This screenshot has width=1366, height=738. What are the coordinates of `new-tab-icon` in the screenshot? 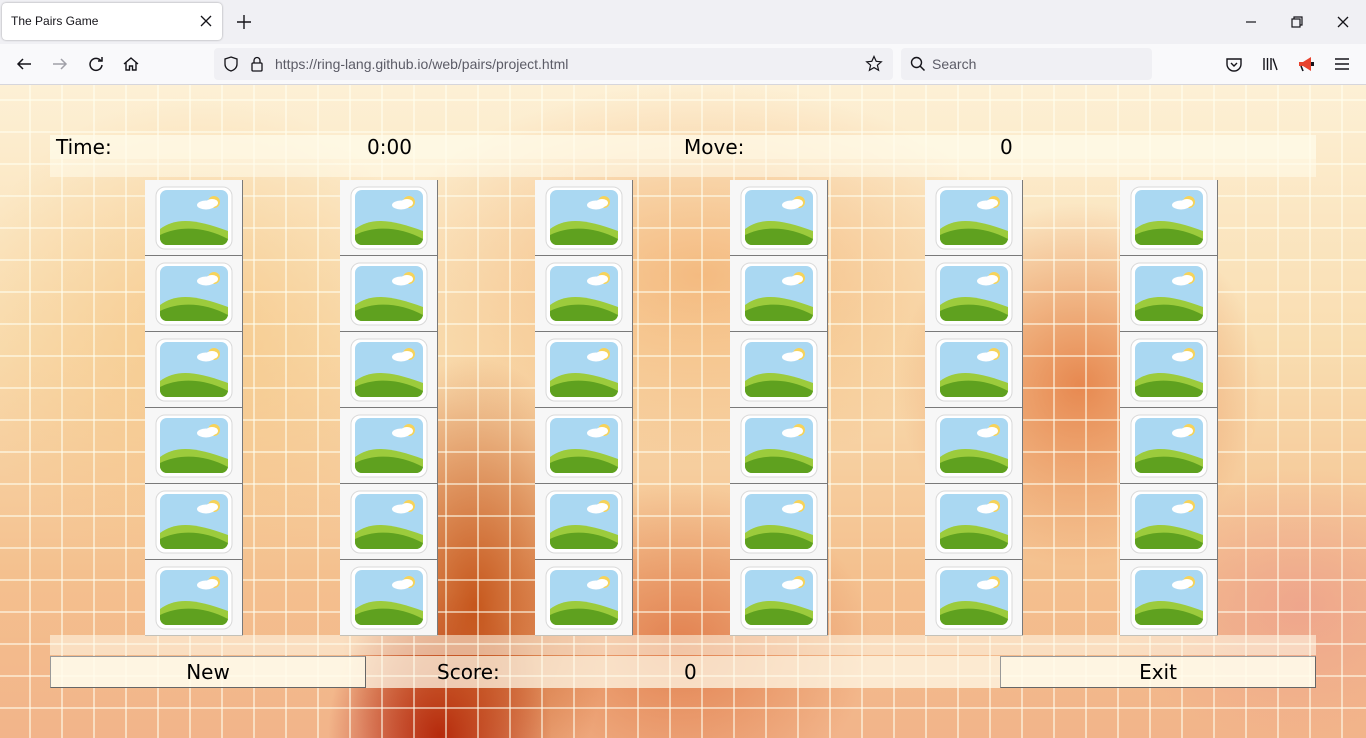 It's located at (244, 22).